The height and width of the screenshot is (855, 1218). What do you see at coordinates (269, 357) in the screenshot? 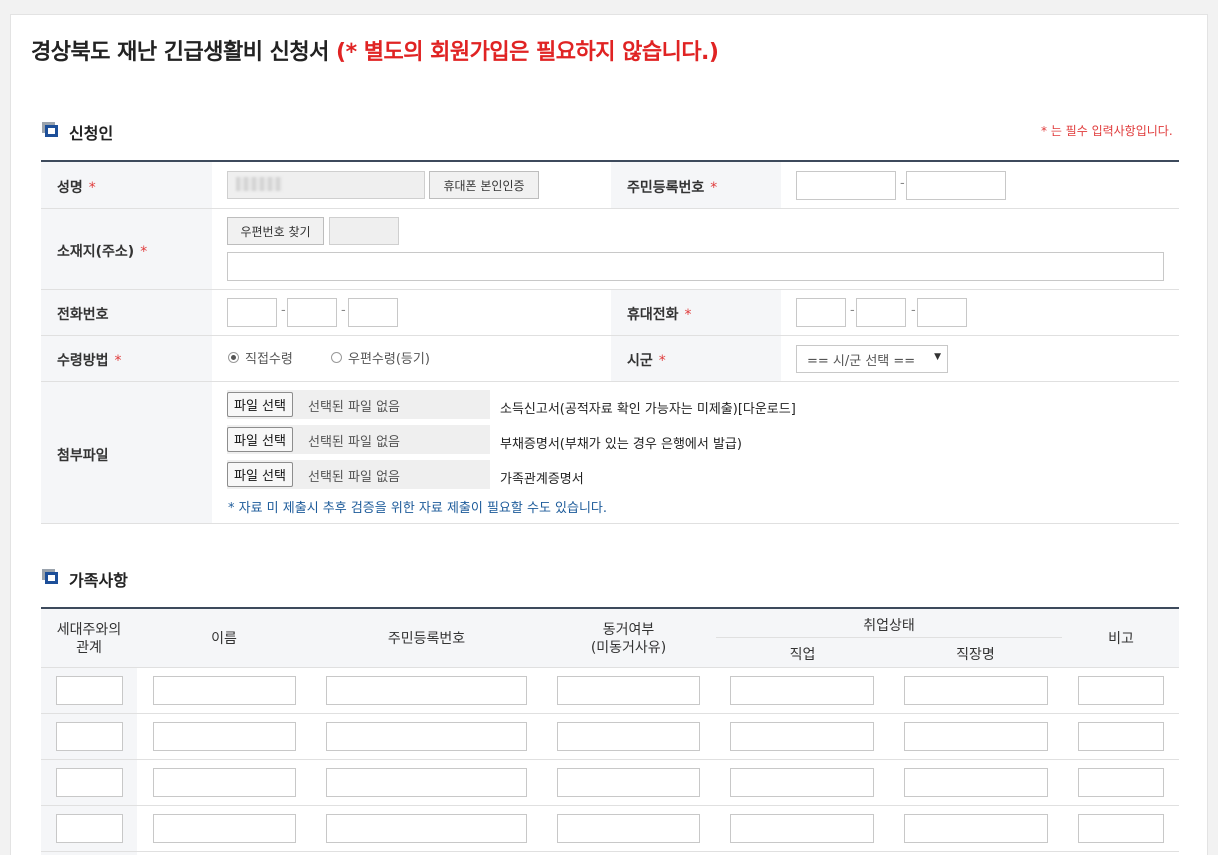
I see `receive-direct-label: 직접수령` at bounding box center [269, 357].